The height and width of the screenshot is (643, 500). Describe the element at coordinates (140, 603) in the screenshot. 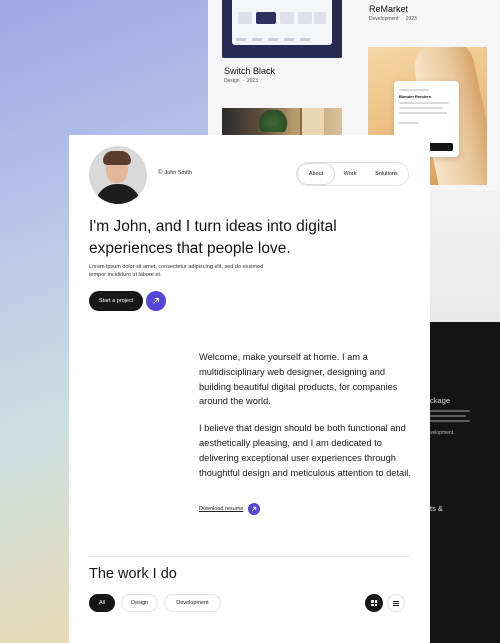

I see `filter-design: Design` at that location.